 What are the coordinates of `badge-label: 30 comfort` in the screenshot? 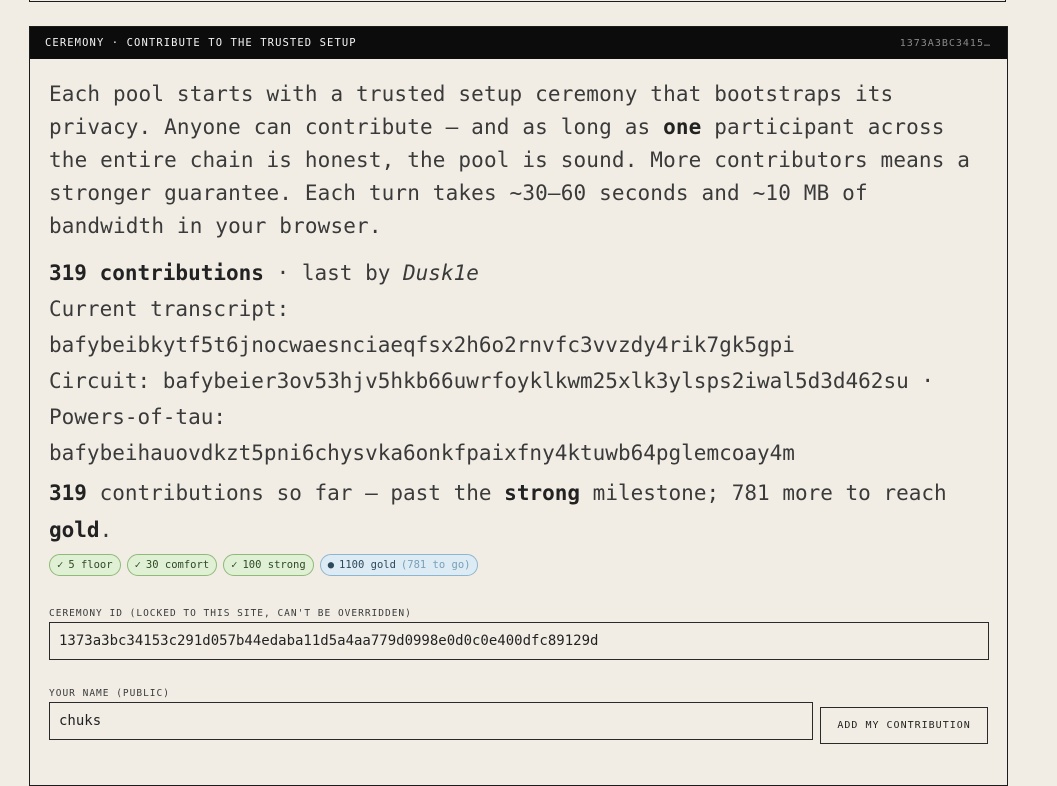 It's located at (177, 565).